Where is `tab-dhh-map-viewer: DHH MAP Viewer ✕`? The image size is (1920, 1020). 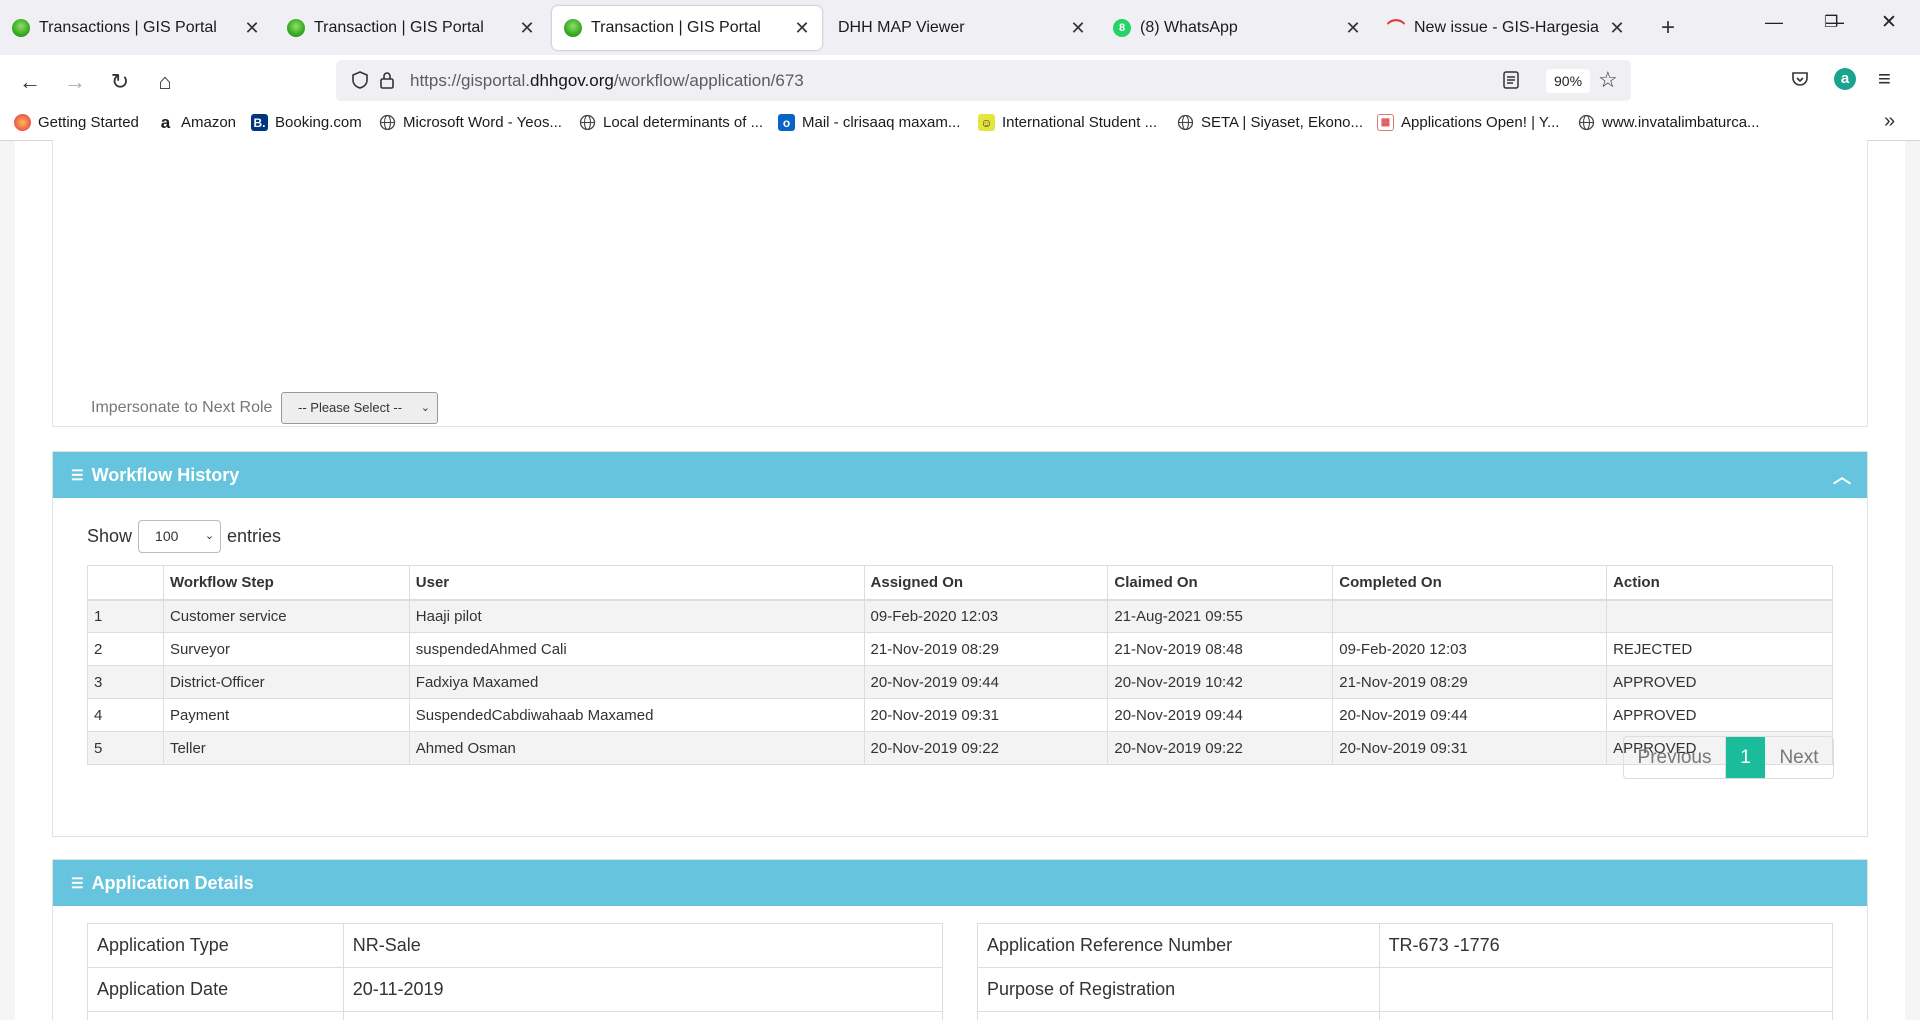
tab-dhh-map-viewer: DHH MAP Viewer ✕ is located at coordinates (962, 28).